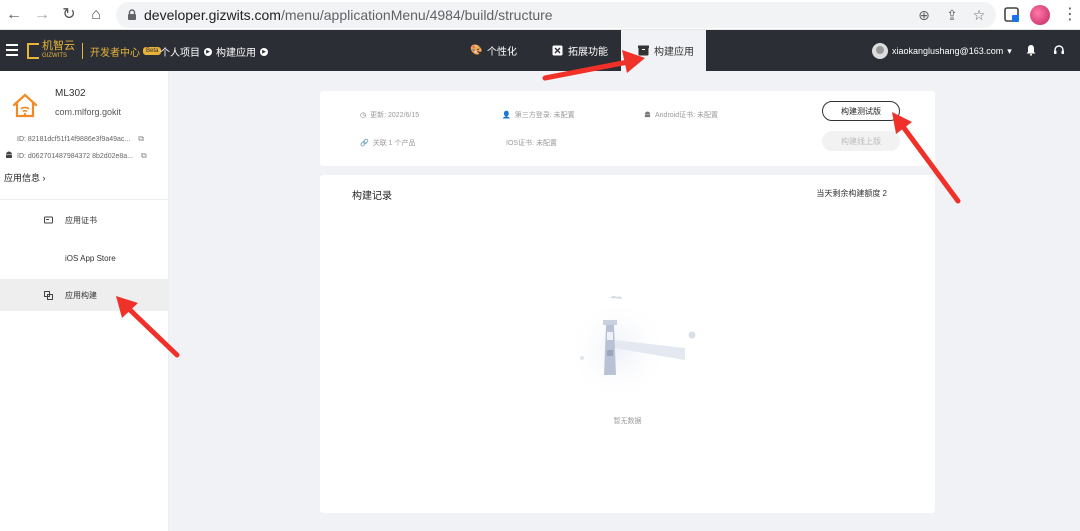 The height and width of the screenshot is (531, 1080). I want to click on build-test-button: 构建测试版, so click(861, 111).